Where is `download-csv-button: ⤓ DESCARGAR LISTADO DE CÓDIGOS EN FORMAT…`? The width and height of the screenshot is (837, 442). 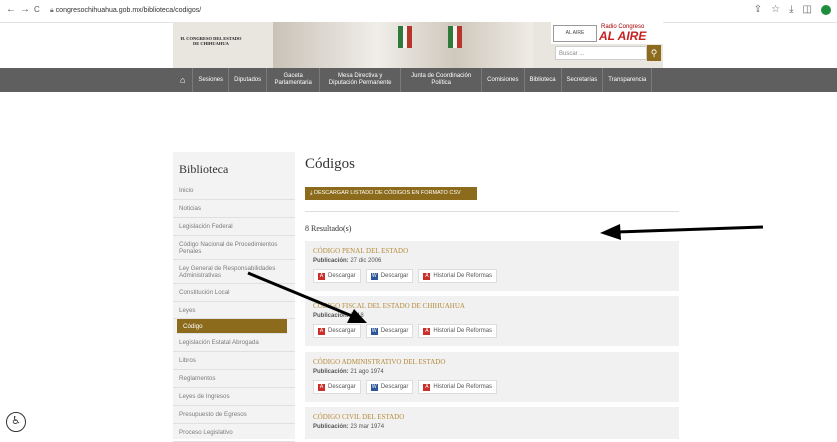 download-csv-button: ⤓ DESCARGAR LISTADO DE CÓDIGOS EN FORMAT… is located at coordinates (391, 193).